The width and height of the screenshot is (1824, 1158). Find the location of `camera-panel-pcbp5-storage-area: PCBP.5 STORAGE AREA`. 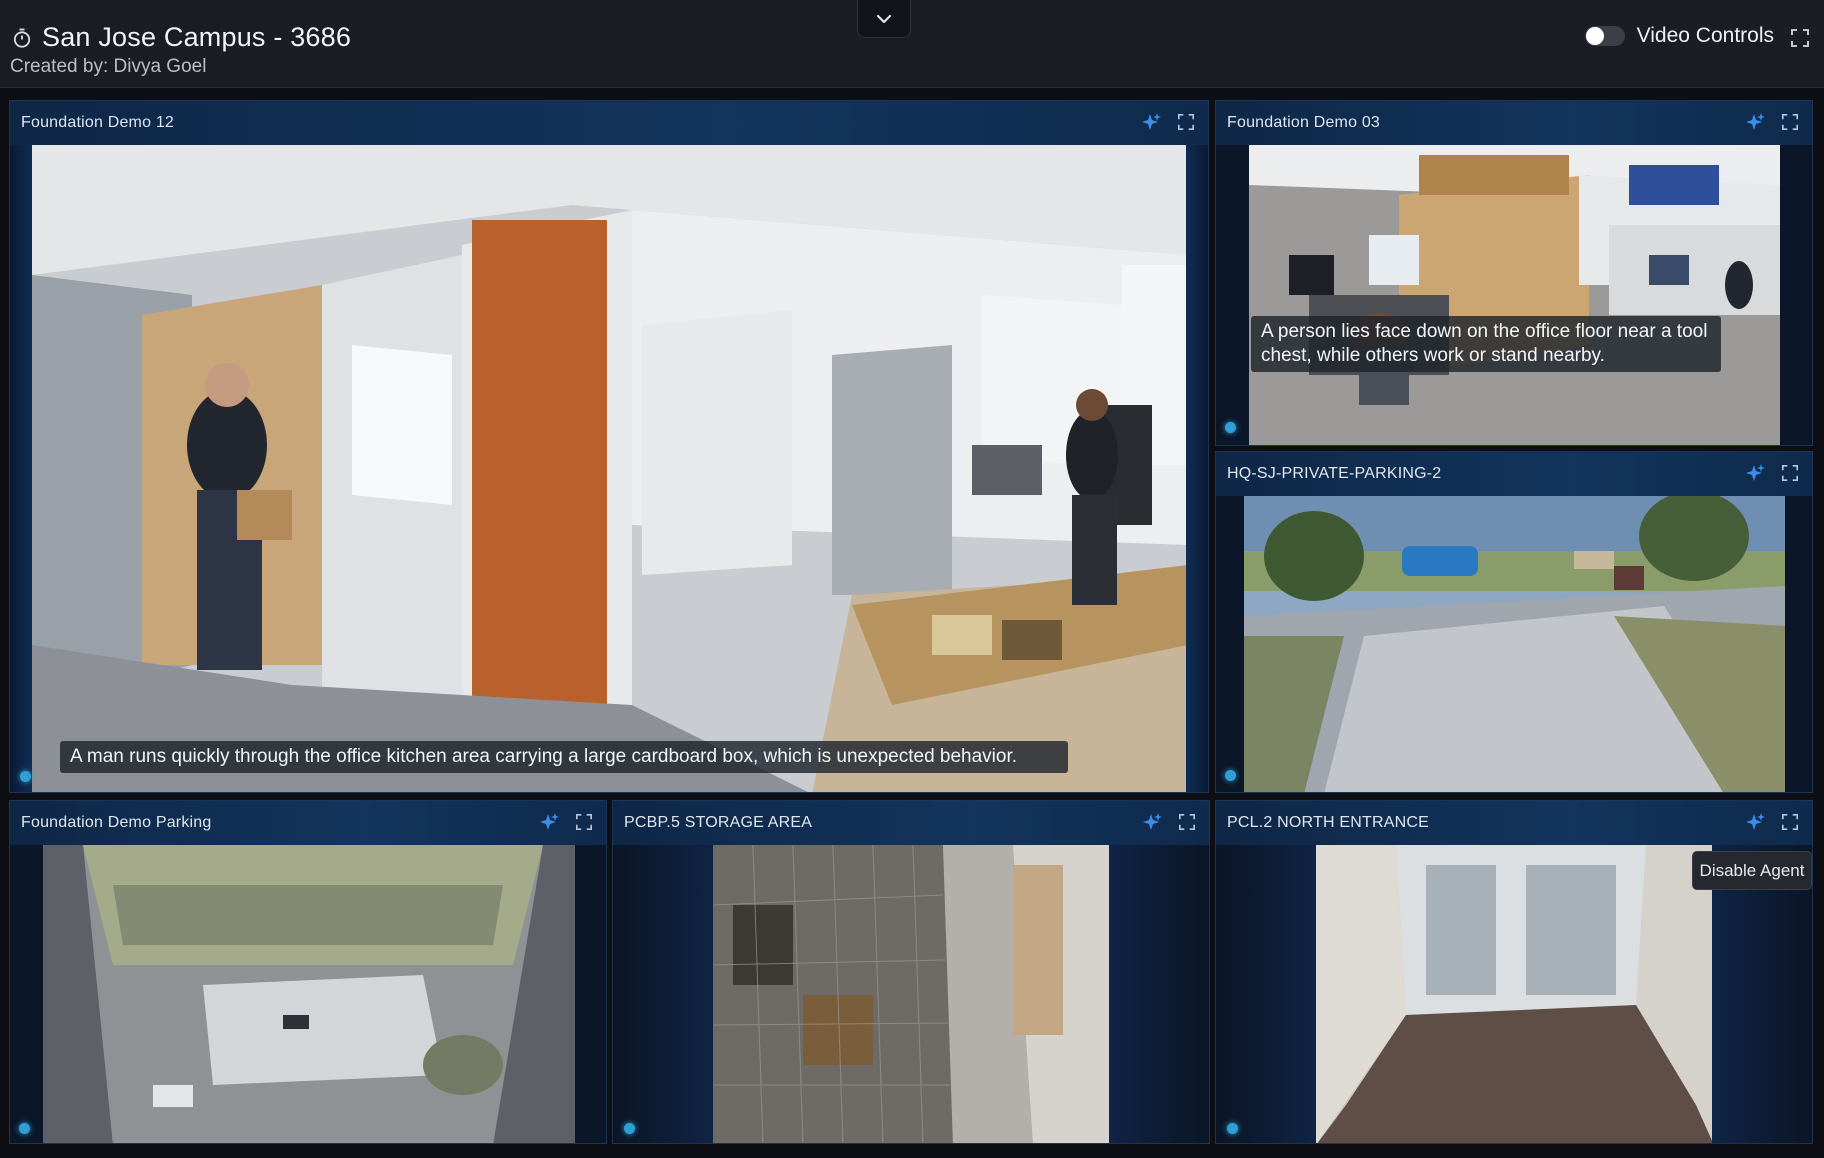

camera-panel-pcbp5-storage-area: PCBP.5 STORAGE AREA is located at coordinates (911, 972).